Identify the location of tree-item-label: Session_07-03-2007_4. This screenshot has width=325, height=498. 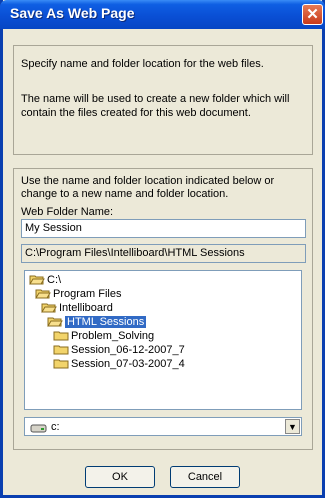
(128, 364).